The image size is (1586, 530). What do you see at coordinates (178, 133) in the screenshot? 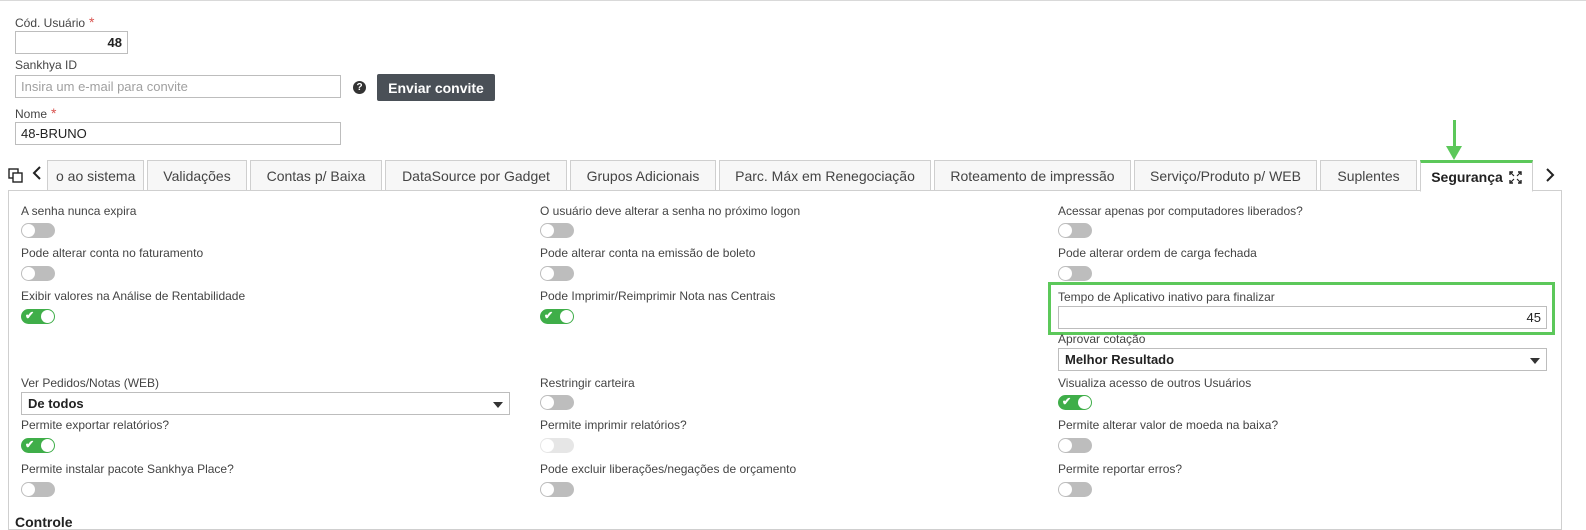
I see `name-input: 48-BRUNO` at bounding box center [178, 133].